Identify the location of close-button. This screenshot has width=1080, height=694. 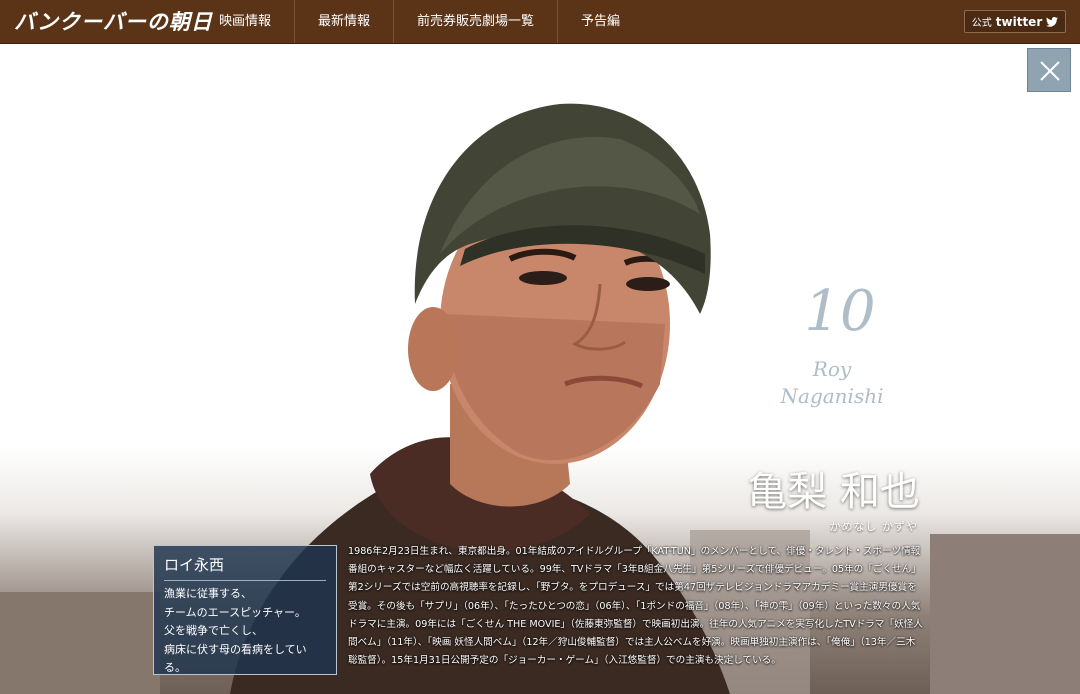
(1049, 70).